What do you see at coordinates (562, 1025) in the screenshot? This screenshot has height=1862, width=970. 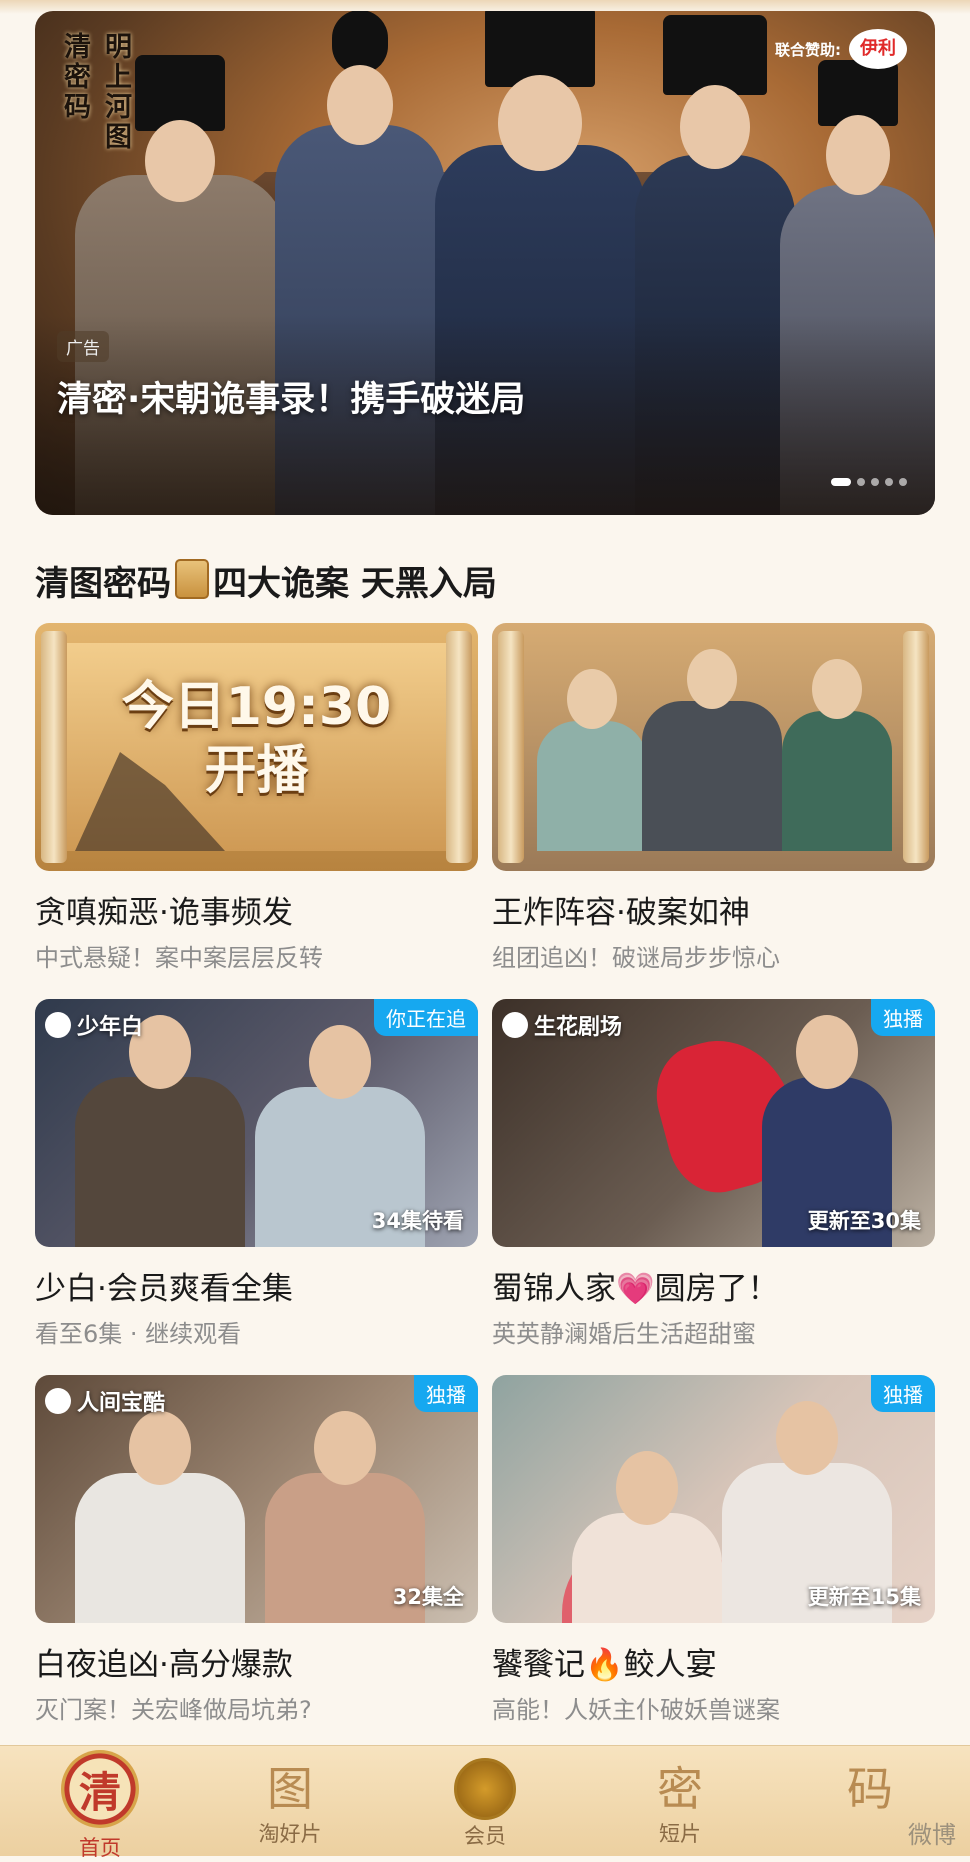 I see `show-brand: 生花剧场` at bounding box center [562, 1025].